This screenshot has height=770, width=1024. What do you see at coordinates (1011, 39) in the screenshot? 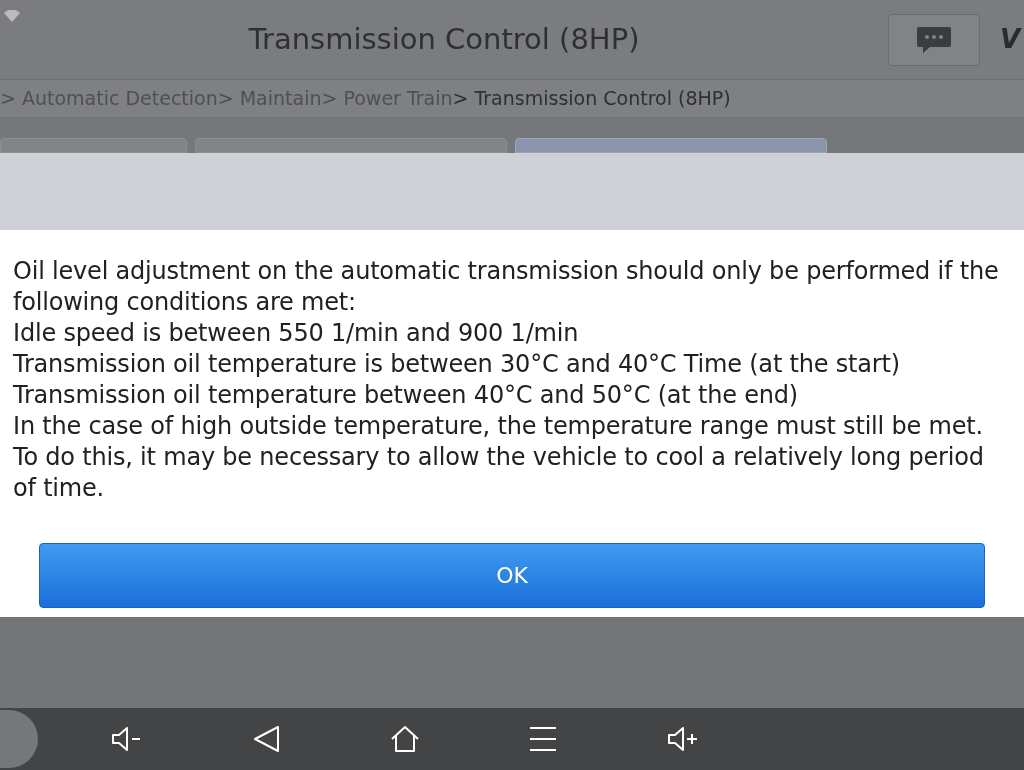
I see `brand-logo: V` at bounding box center [1011, 39].